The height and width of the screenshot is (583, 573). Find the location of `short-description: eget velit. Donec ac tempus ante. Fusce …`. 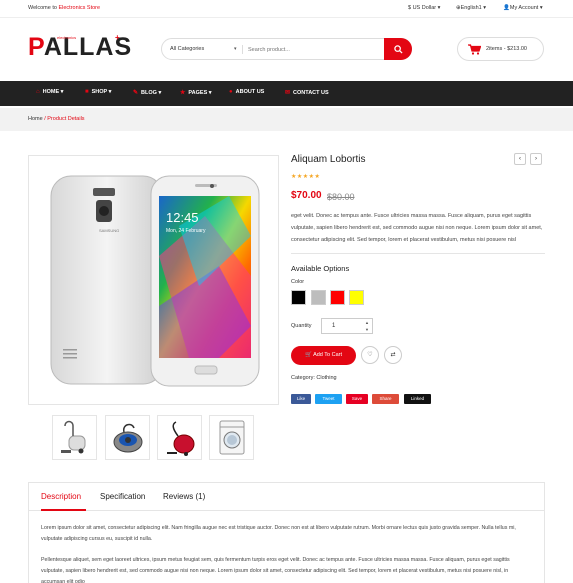

short-description: eget velit. Donec ac tempus ante. Fusce … is located at coordinates (417, 228).